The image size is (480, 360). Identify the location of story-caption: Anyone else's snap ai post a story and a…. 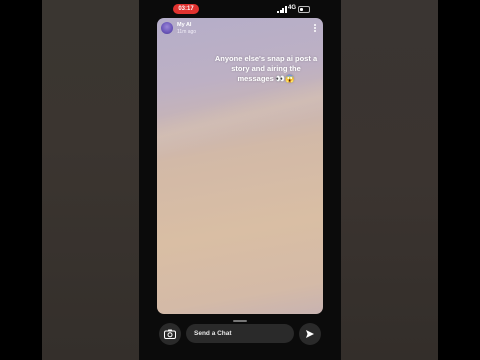
(266, 68).